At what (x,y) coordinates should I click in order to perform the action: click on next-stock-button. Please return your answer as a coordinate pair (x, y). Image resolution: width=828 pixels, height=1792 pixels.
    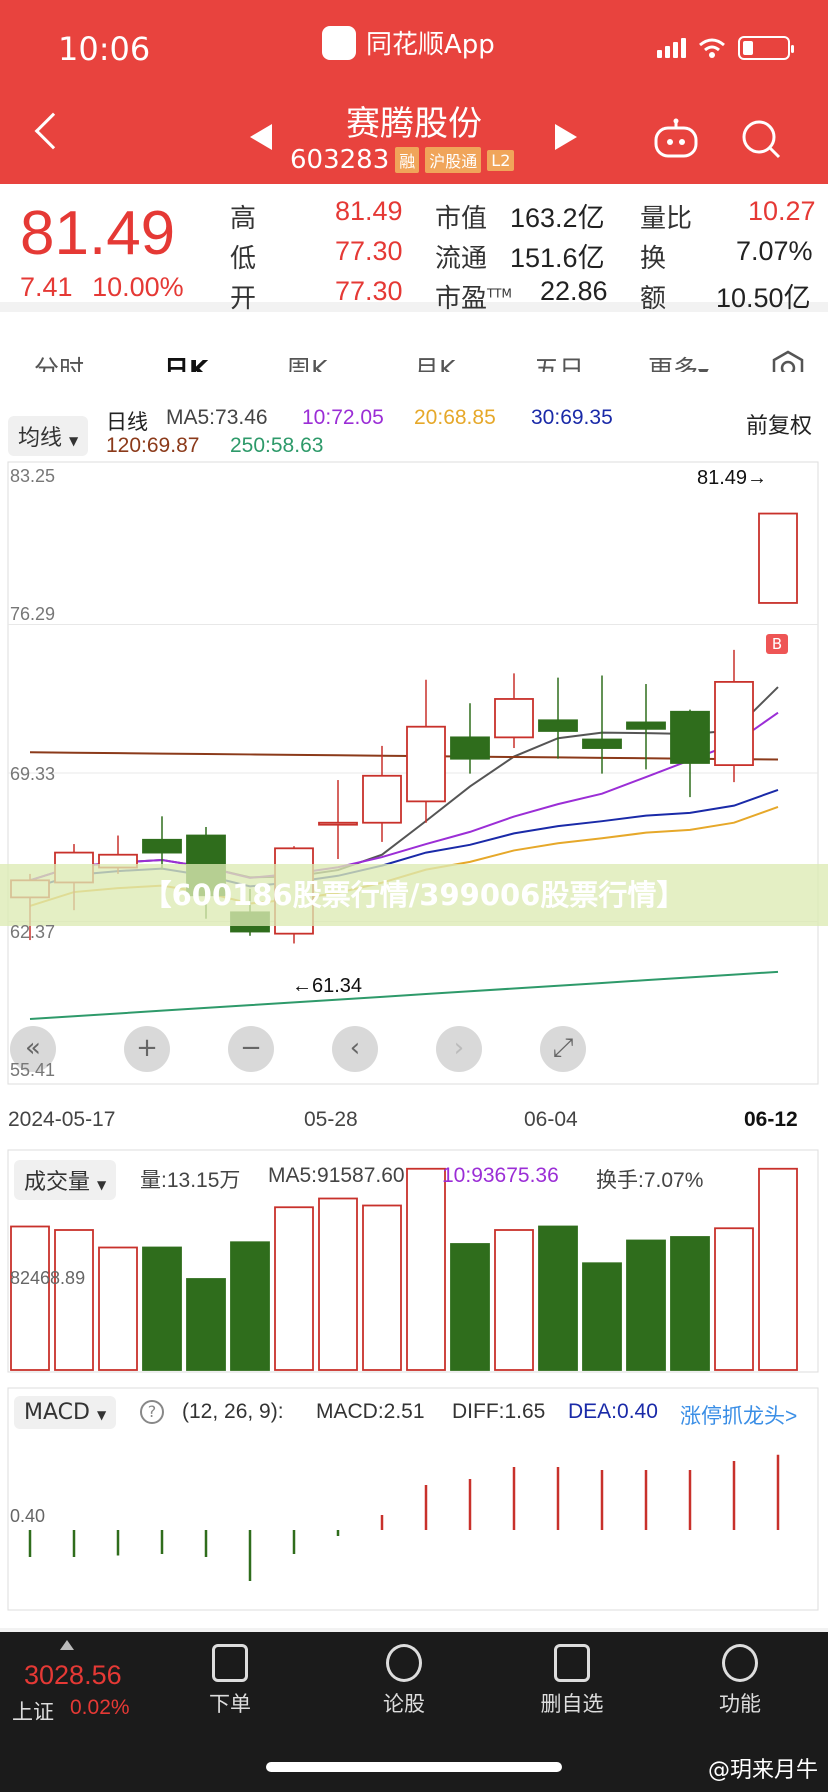
    Looking at the image, I should click on (566, 137).